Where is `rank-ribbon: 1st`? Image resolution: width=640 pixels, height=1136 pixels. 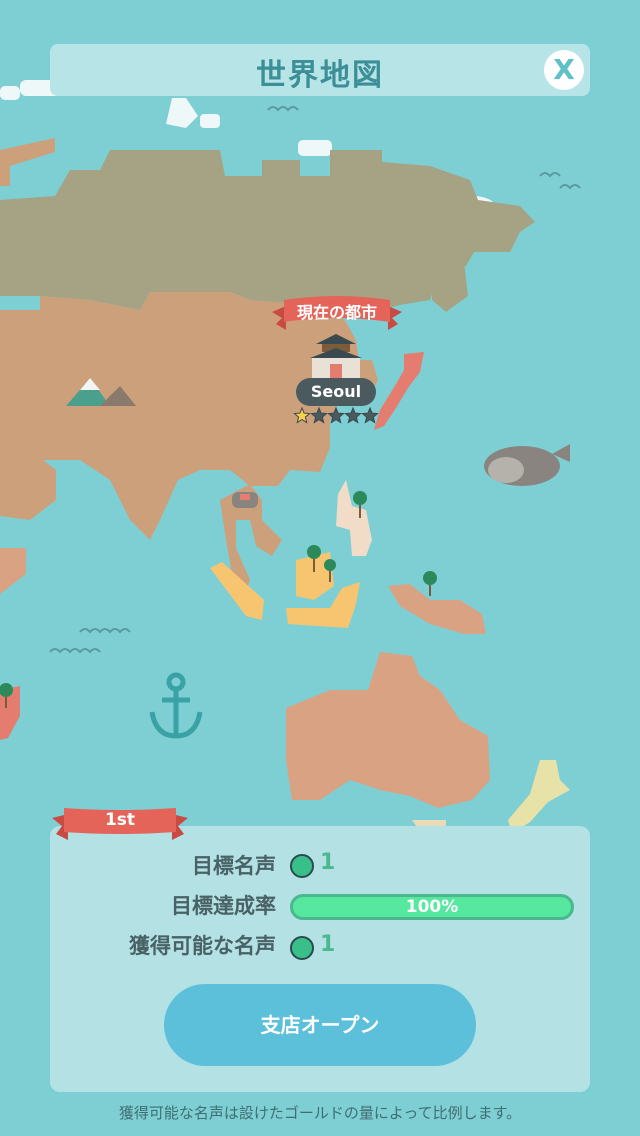
rank-ribbon: 1st is located at coordinates (120, 826).